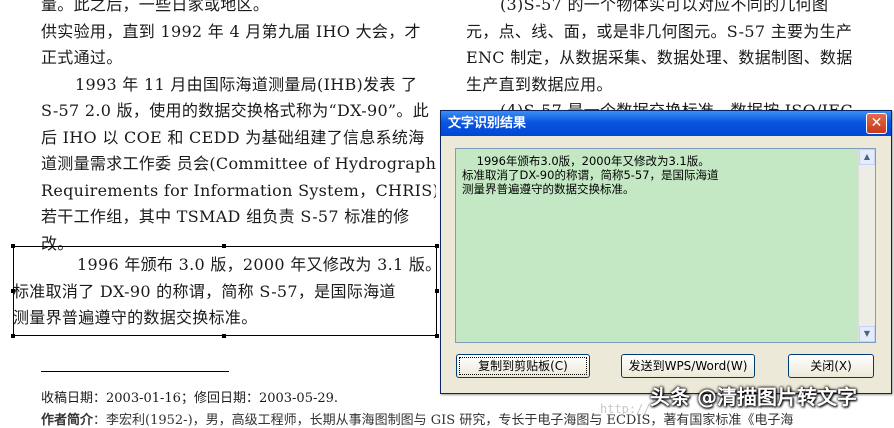 The width and height of the screenshot is (894, 428). I want to click on brand-watermark: 头条 @清描图片转文字, so click(753, 397).